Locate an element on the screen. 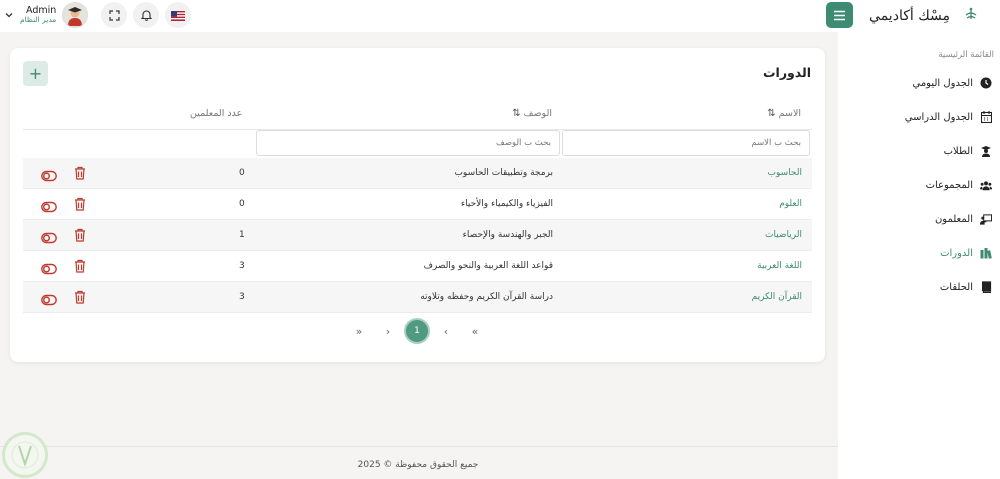 Image resolution: width=1000 pixels, height=479 pixels. column-header-name: الاسم ⇅ is located at coordinates (784, 113).